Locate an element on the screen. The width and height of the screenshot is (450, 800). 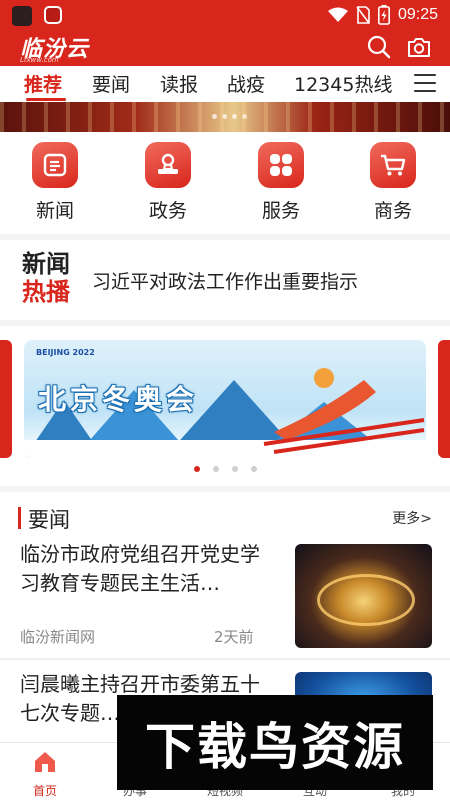
watermark-text: 下载鸟资源 is located at coordinates (275, 746).